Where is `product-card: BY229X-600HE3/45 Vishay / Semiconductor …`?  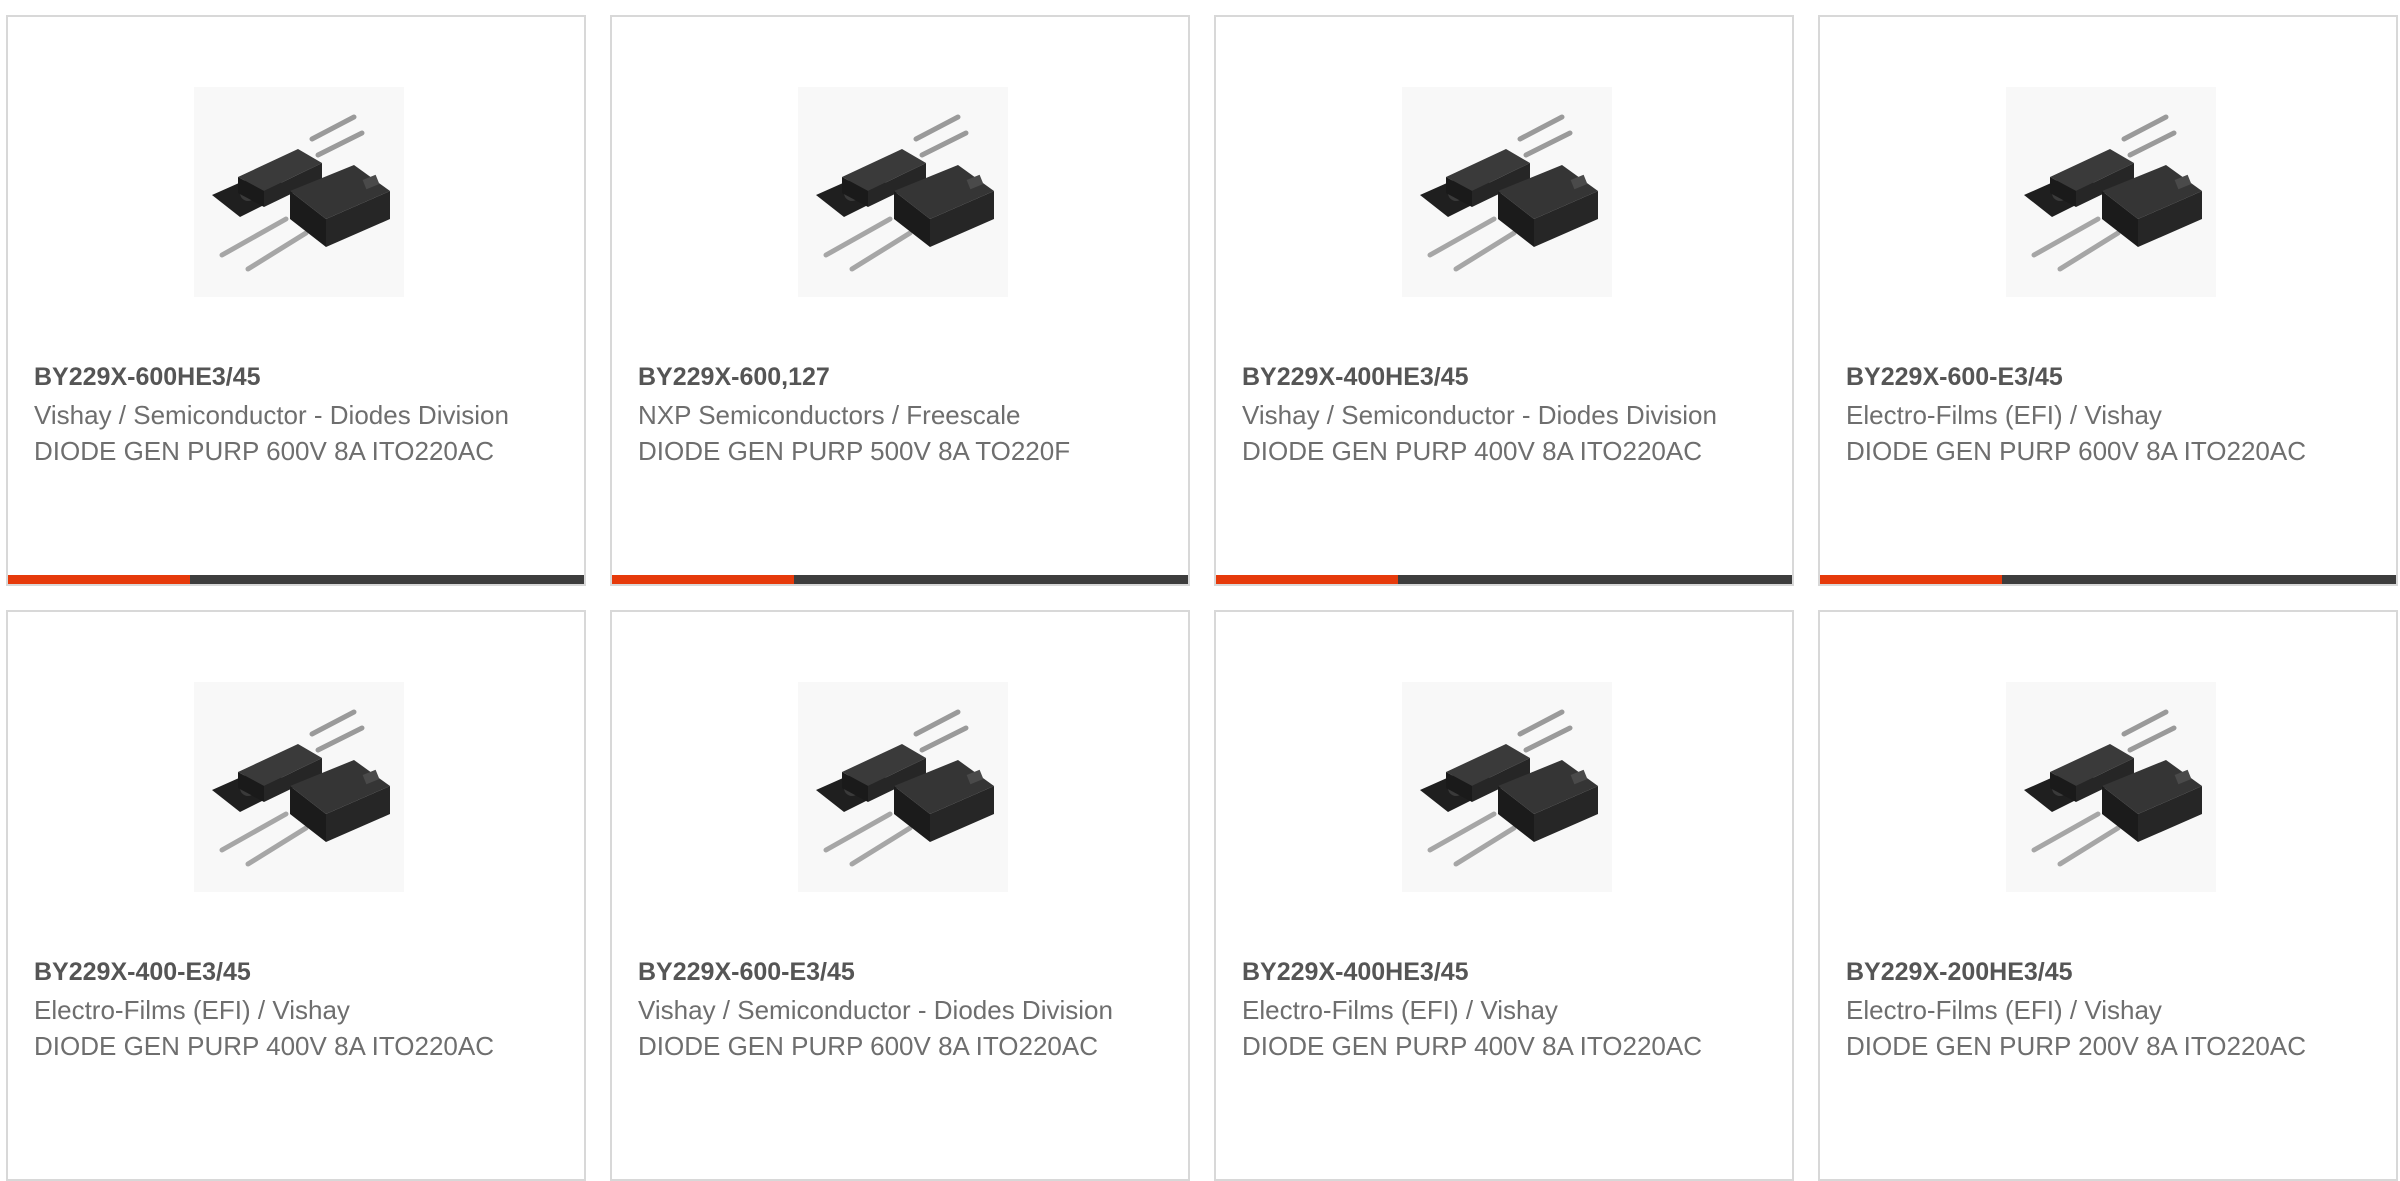
product-card: BY229X-600HE3/45 Vishay / Semiconductor … is located at coordinates (296, 300).